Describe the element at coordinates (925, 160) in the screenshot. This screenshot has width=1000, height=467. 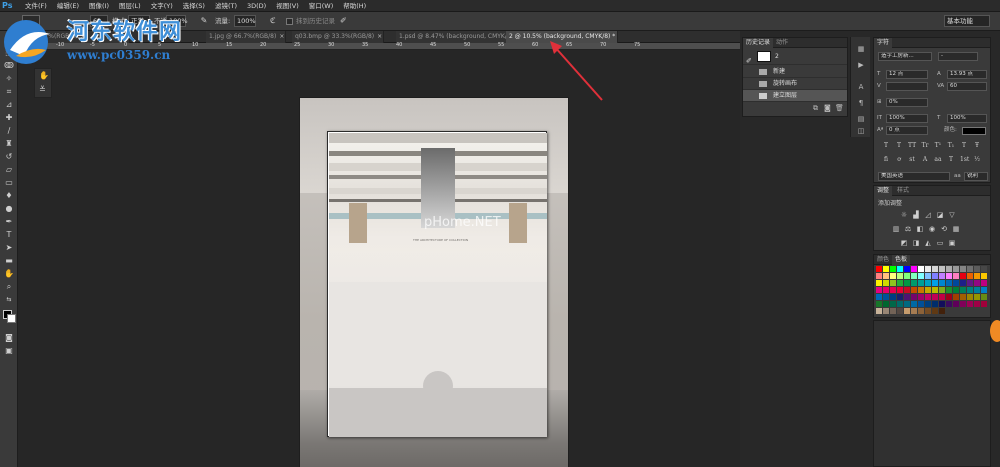
I see `opentype-button: A` at that location.